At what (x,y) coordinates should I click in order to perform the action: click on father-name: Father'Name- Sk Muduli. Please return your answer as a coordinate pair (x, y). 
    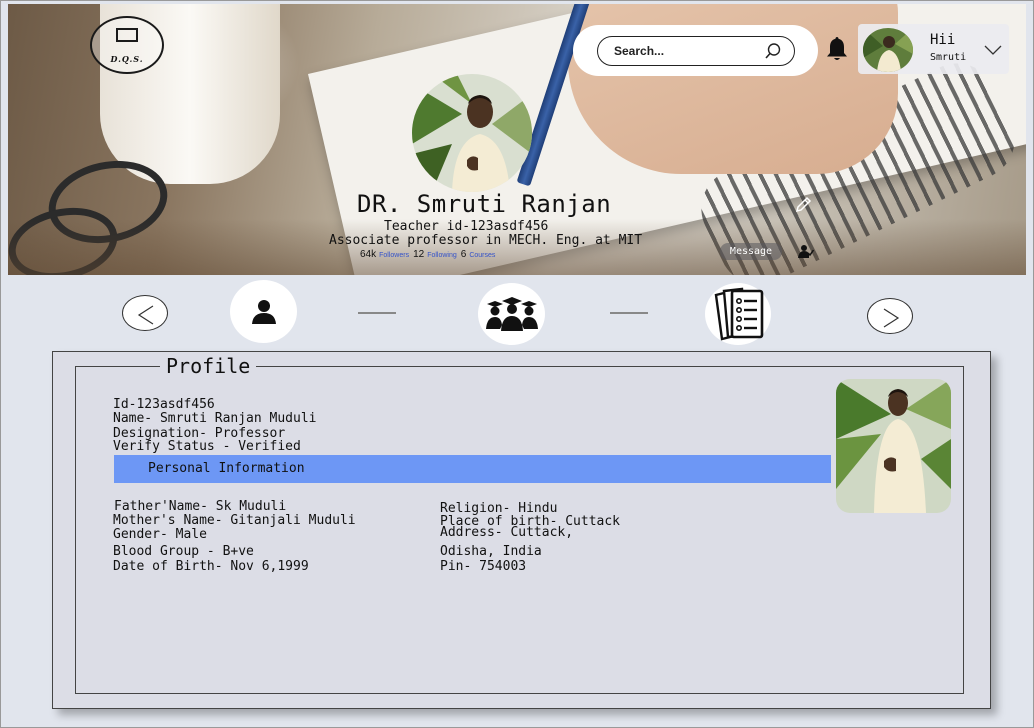
    Looking at the image, I should click on (200, 506).